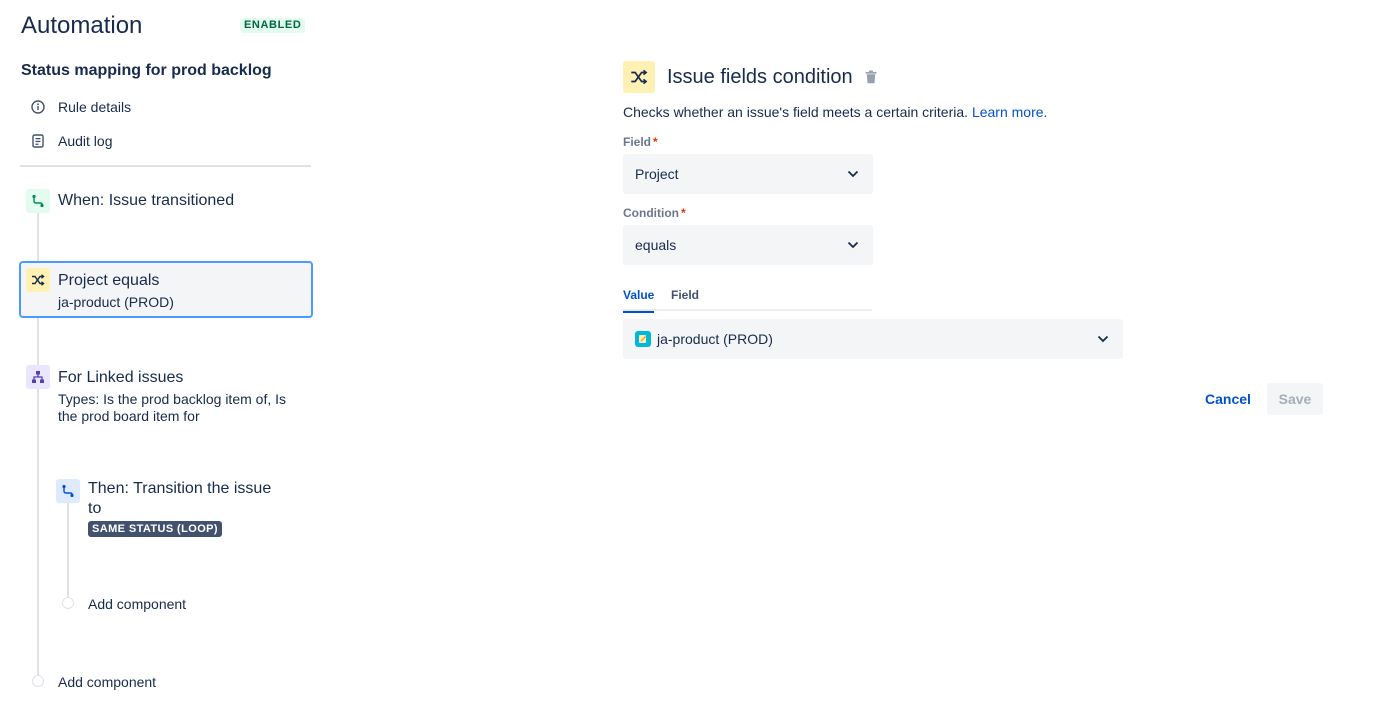 The image size is (1400, 711). Describe the element at coordinates (748, 245) in the screenshot. I see `condition-select: equals` at that location.